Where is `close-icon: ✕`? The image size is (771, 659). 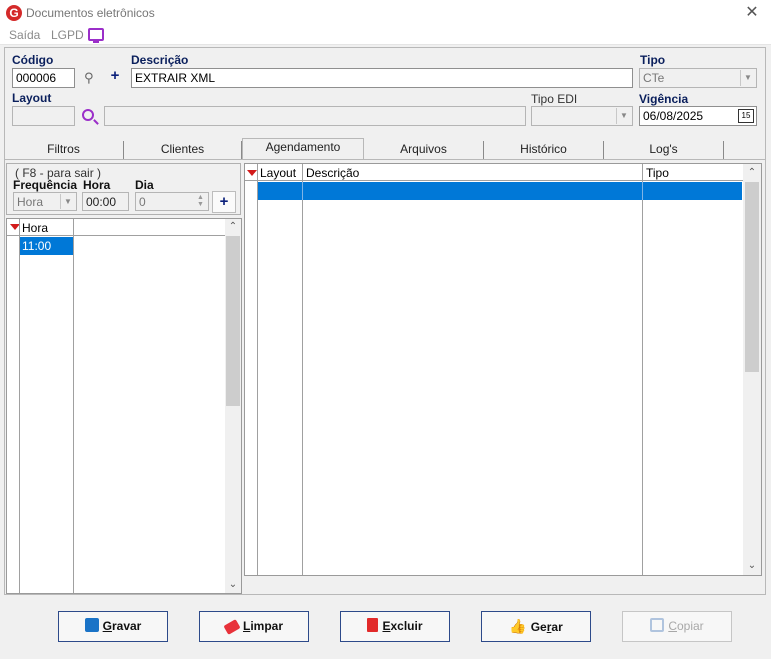 close-icon: ✕ is located at coordinates (752, 13).